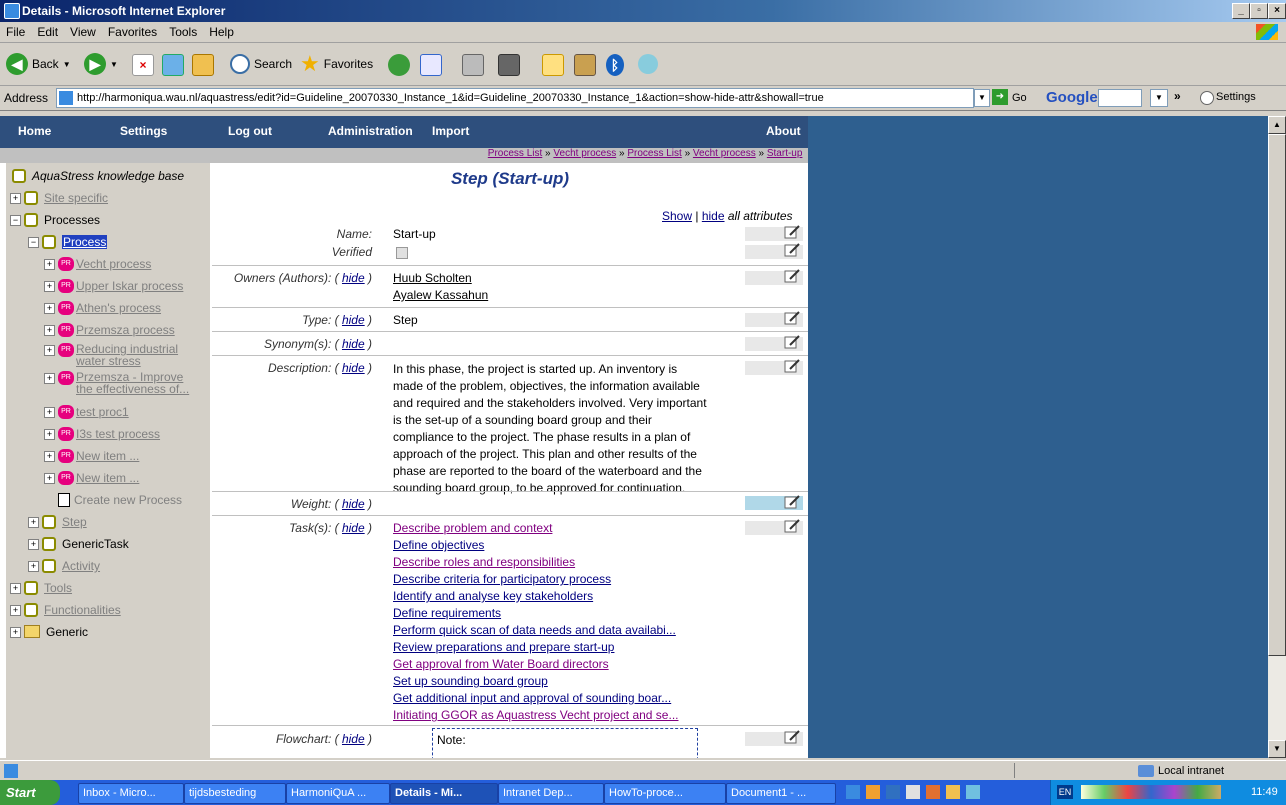 The height and width of the screenshot is (805, 1286). What do you see at coordinates (132, 30) in the screenshot?
I see `menu-favorites: Favorites` at bounding box center [132, 30].